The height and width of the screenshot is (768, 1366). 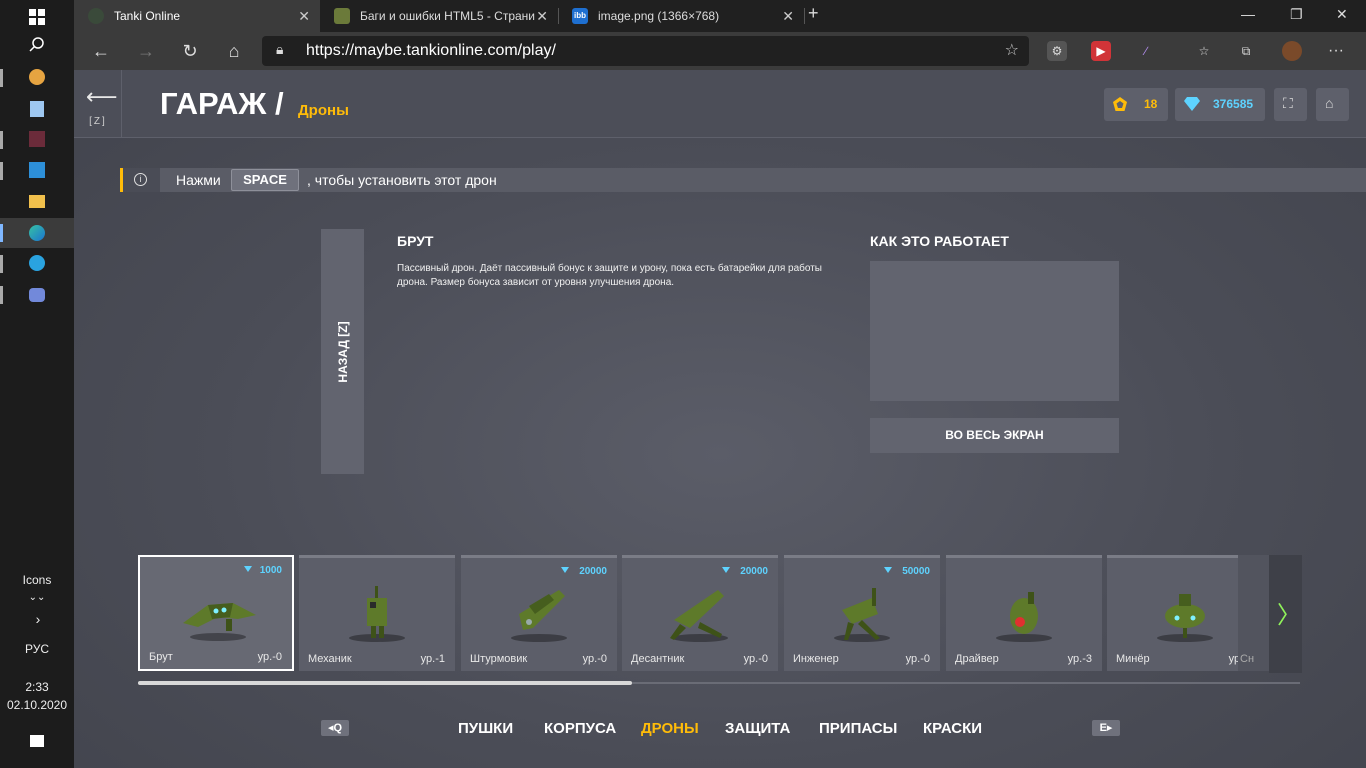 I want to click on nav-item-paints: КРАСКИ, so click(x=952, y=728).